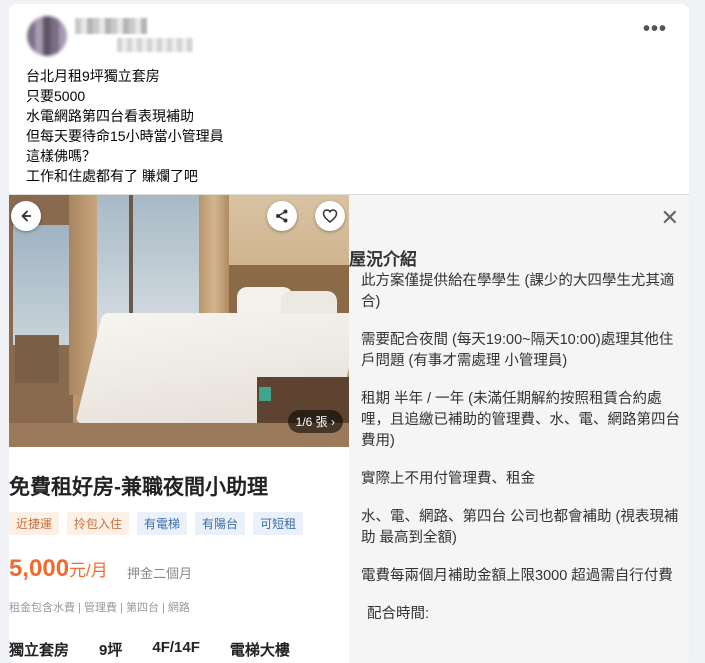 The image size is (705, 663). I want to click on post-meta-redacted, so click(155, 45).